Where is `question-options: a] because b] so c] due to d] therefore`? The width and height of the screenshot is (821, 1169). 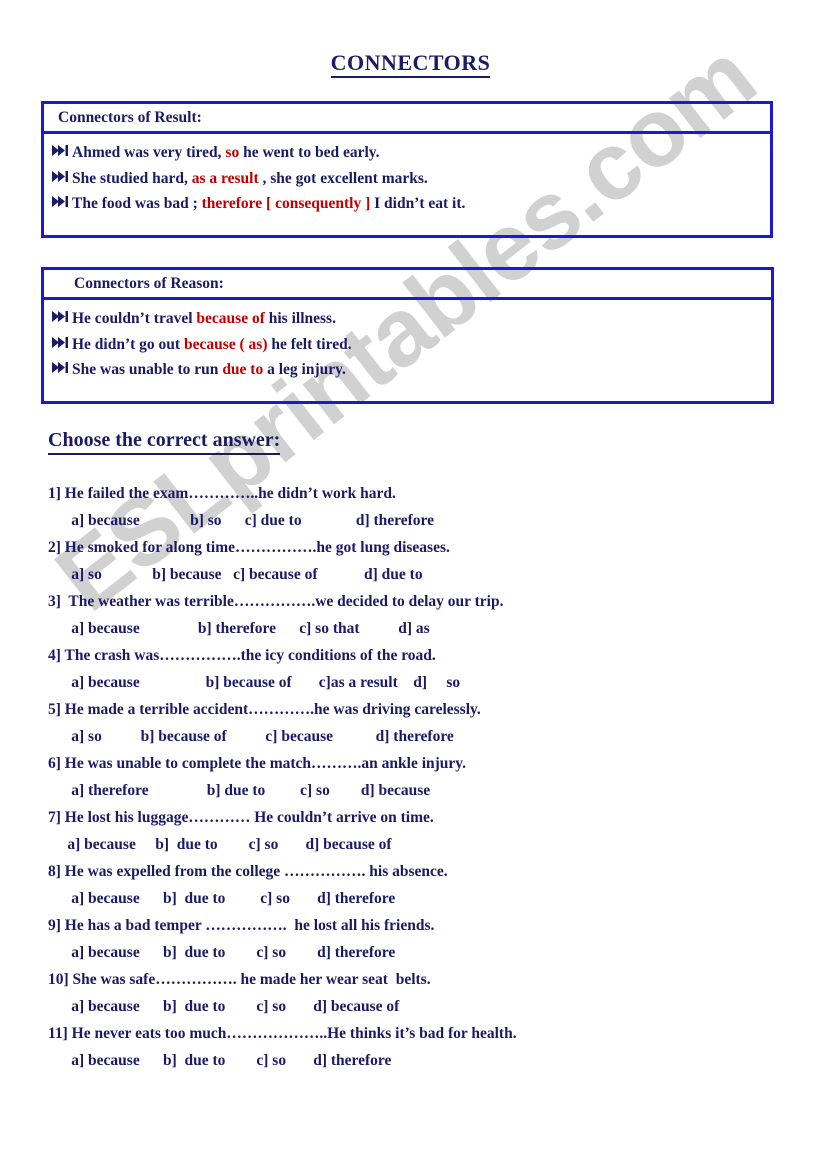 question-options: a] because b] so c] due to d] therefore is located at coordinates (418, 520).